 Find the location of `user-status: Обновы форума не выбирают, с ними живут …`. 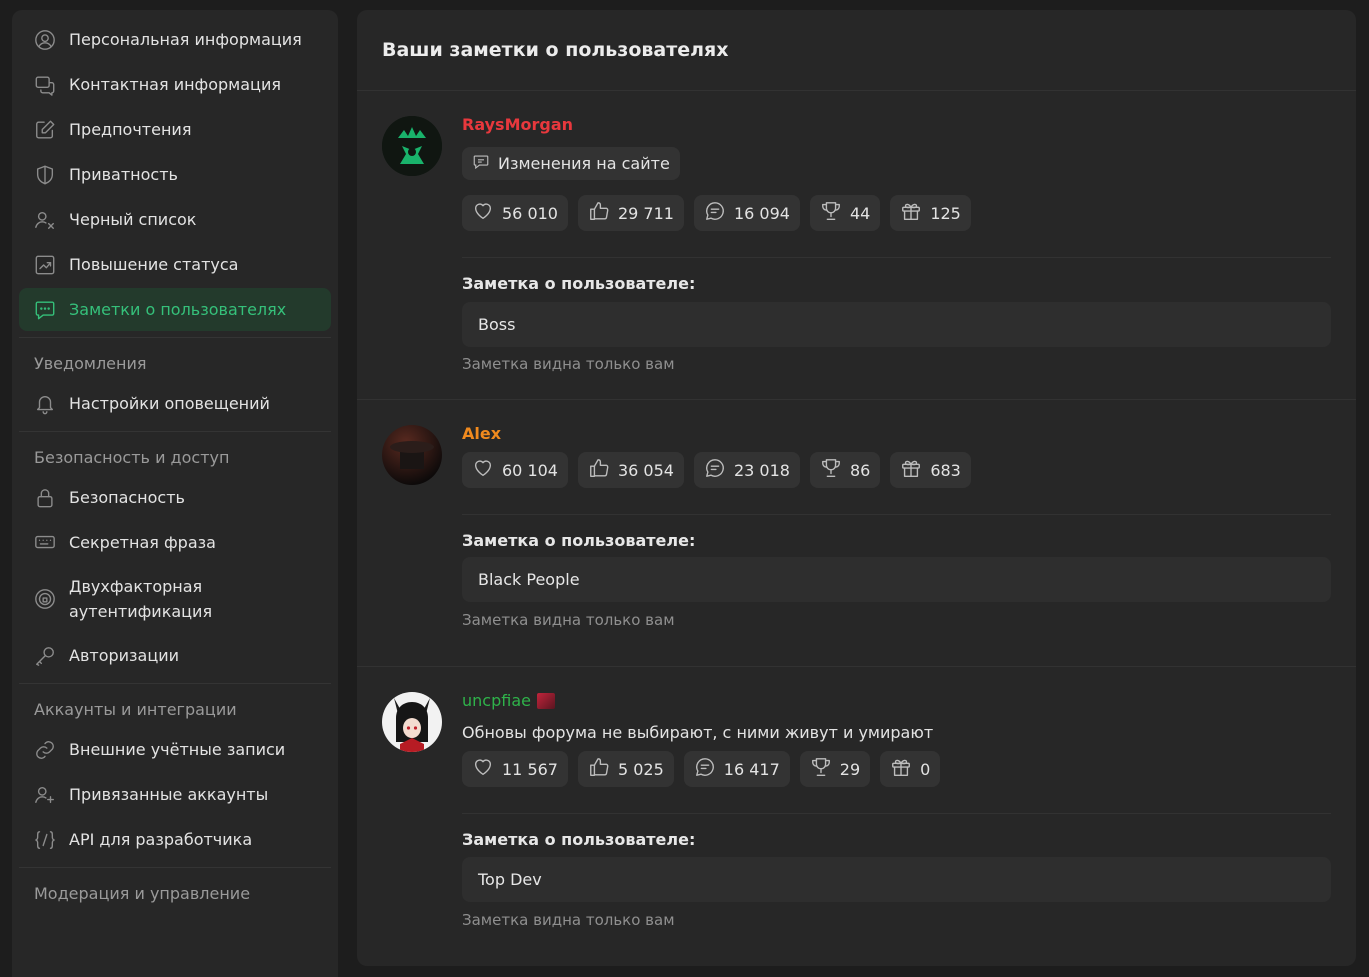

user-status: Обновы форума не выбирают, с ними живут … is located at coordinates (698, 732).